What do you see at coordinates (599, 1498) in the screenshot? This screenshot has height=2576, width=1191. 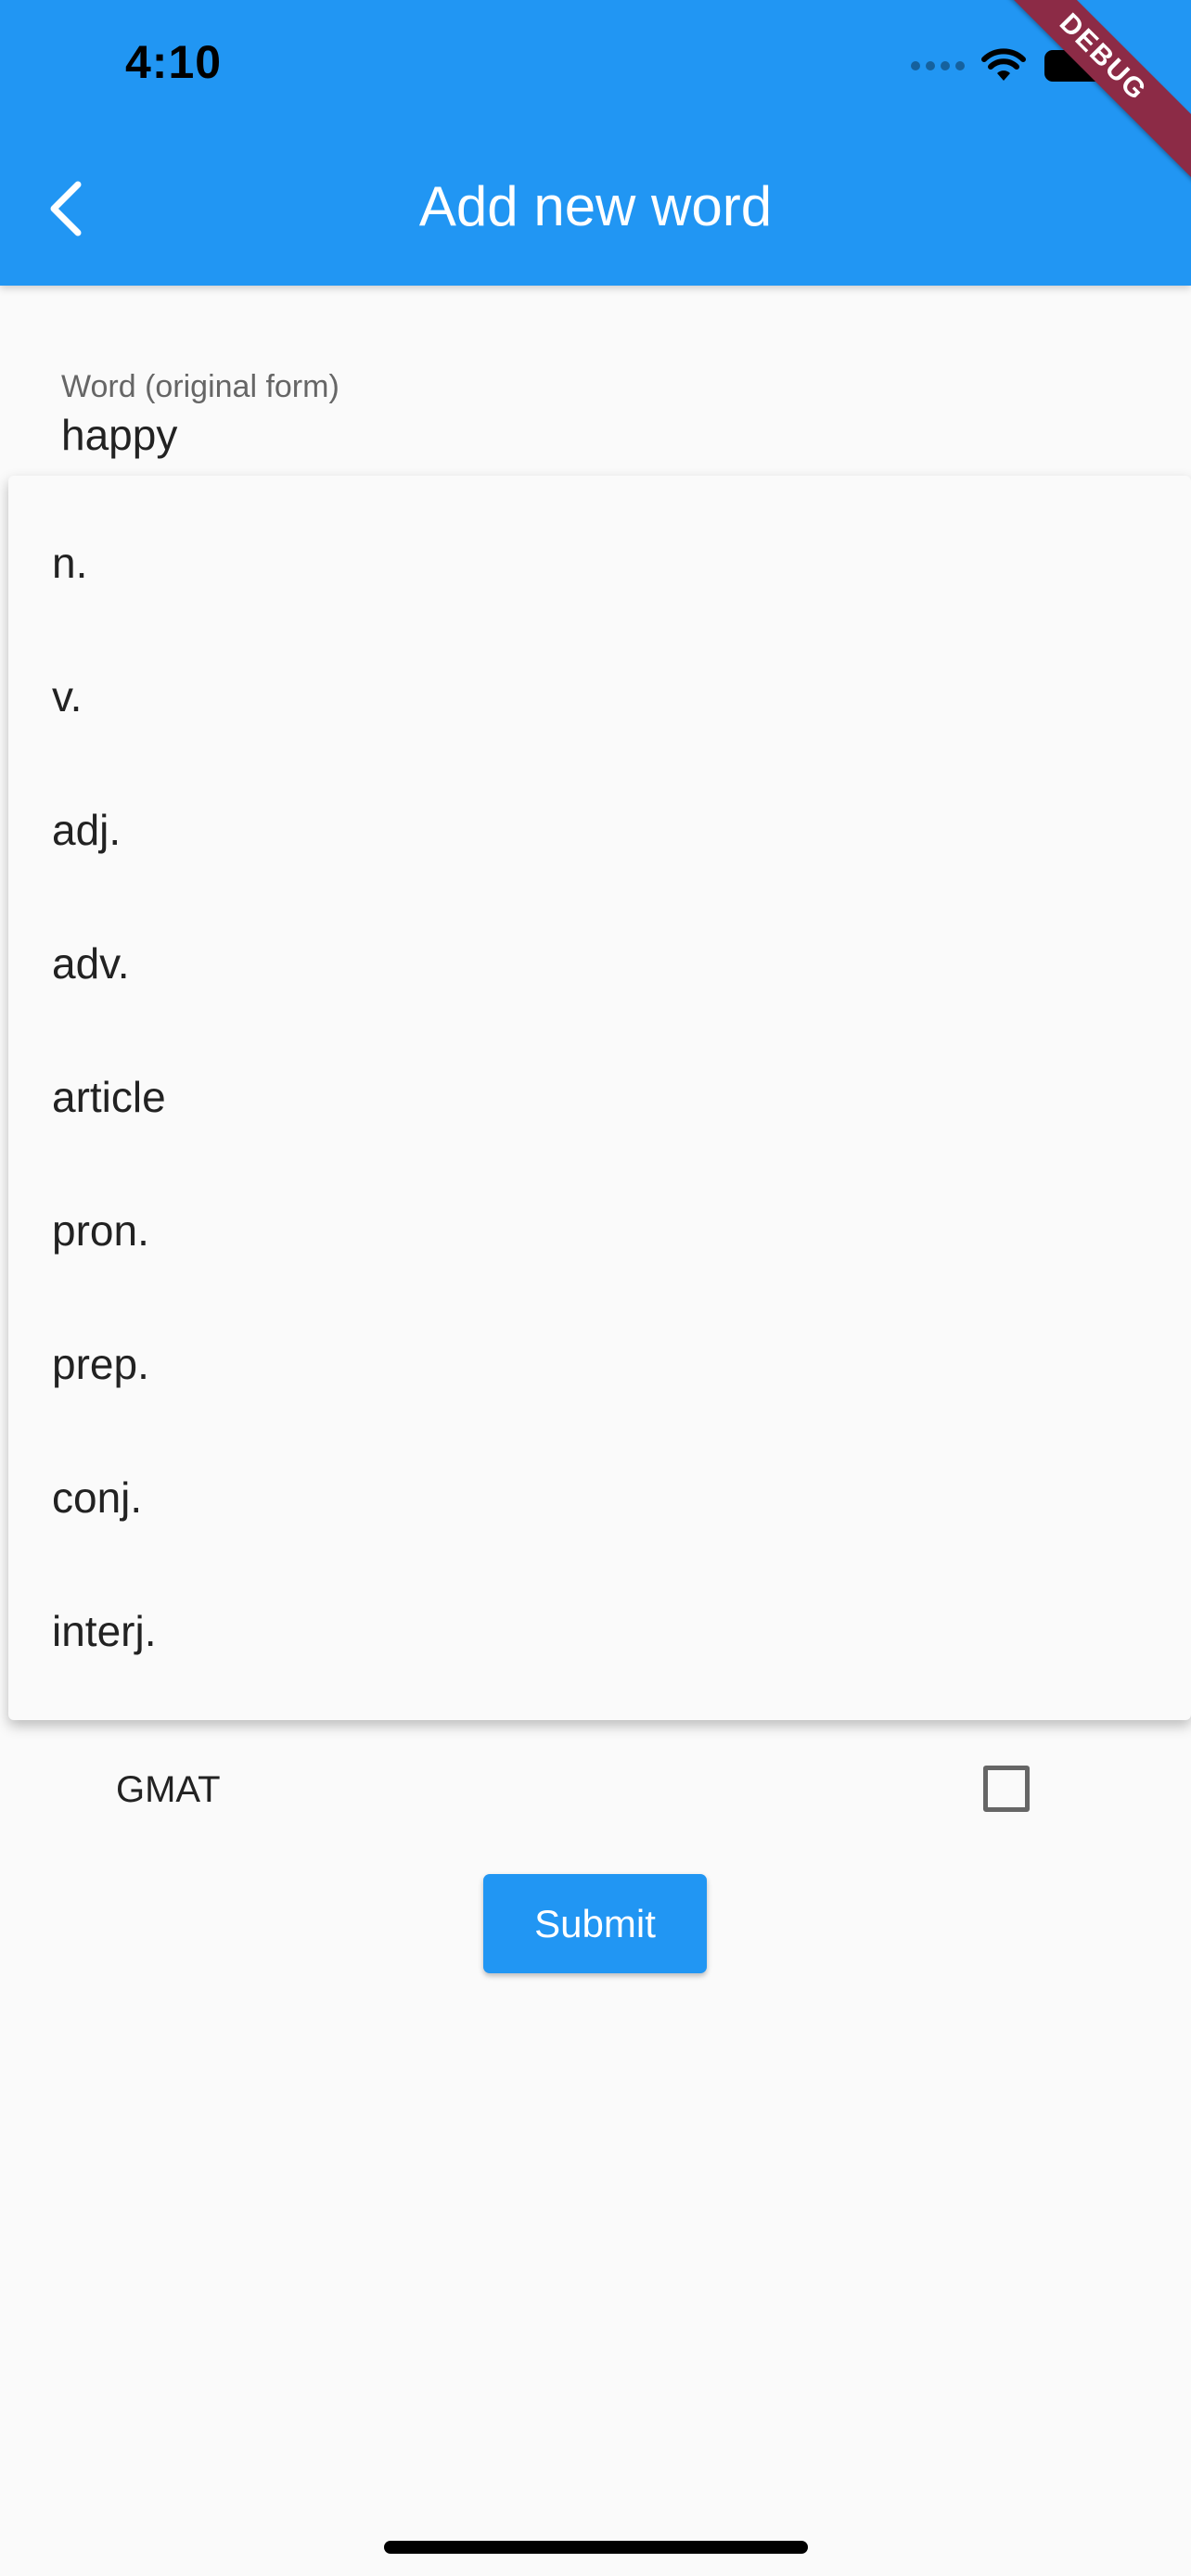 I see `dropdown-option-conj: conj.` at bounding box center [599, 1498].